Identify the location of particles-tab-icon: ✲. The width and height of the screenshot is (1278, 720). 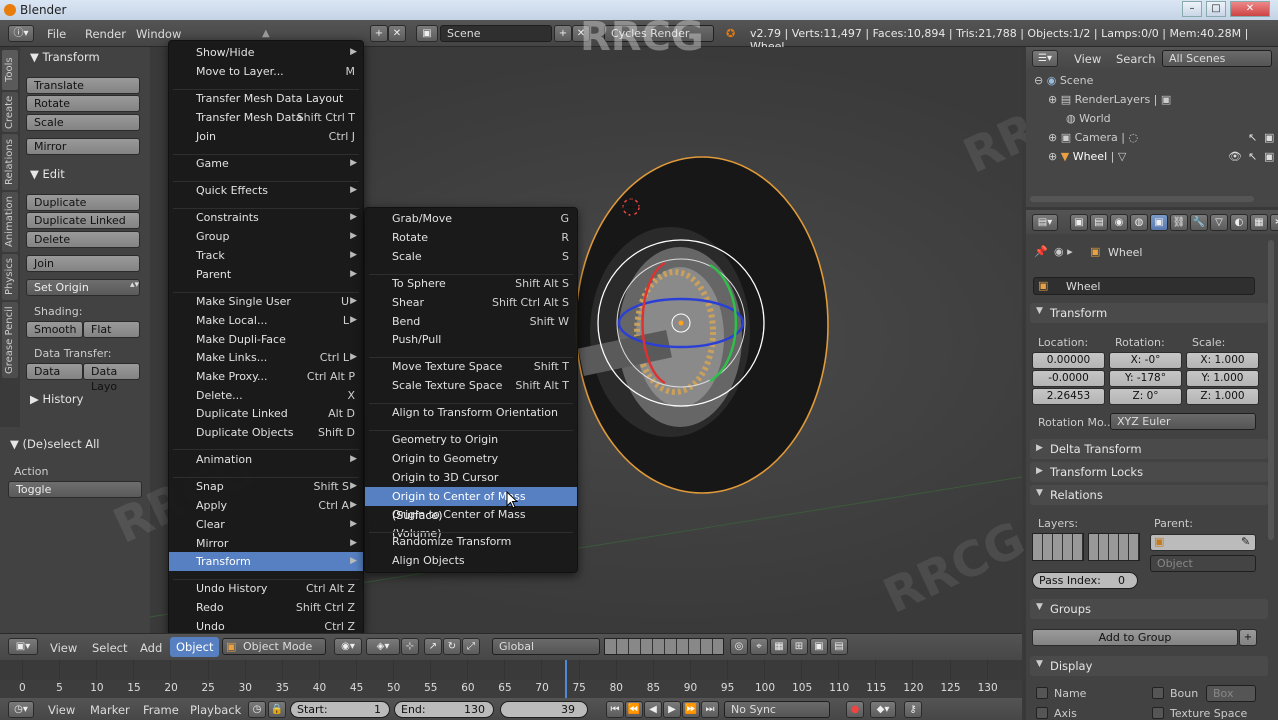
(1274, 222).